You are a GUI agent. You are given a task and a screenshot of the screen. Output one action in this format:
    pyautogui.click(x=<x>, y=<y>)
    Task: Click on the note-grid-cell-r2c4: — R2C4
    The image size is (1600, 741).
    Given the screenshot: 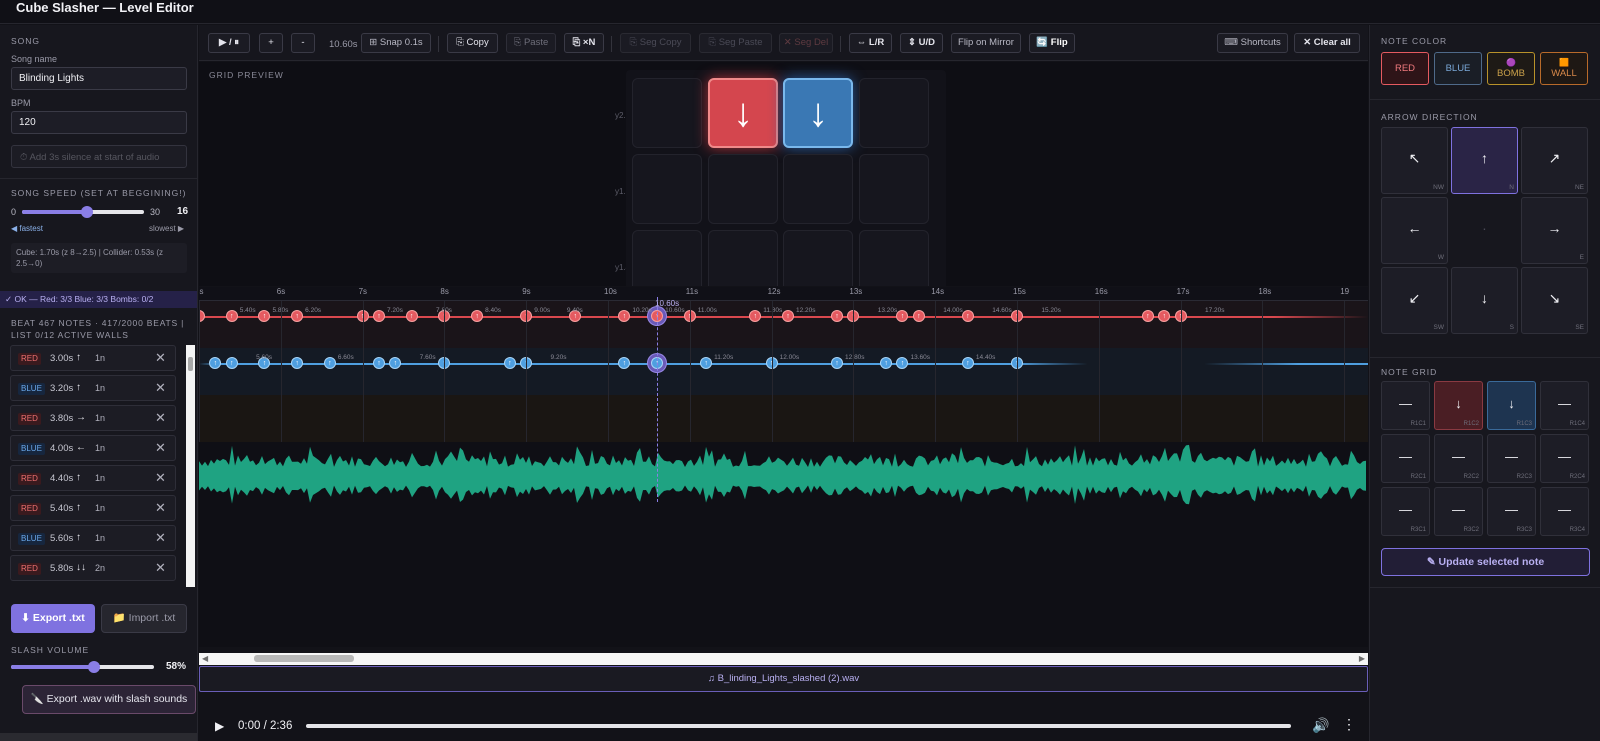 What is the action you would take?
    pyautogui.click(x=1564, y=458)
    